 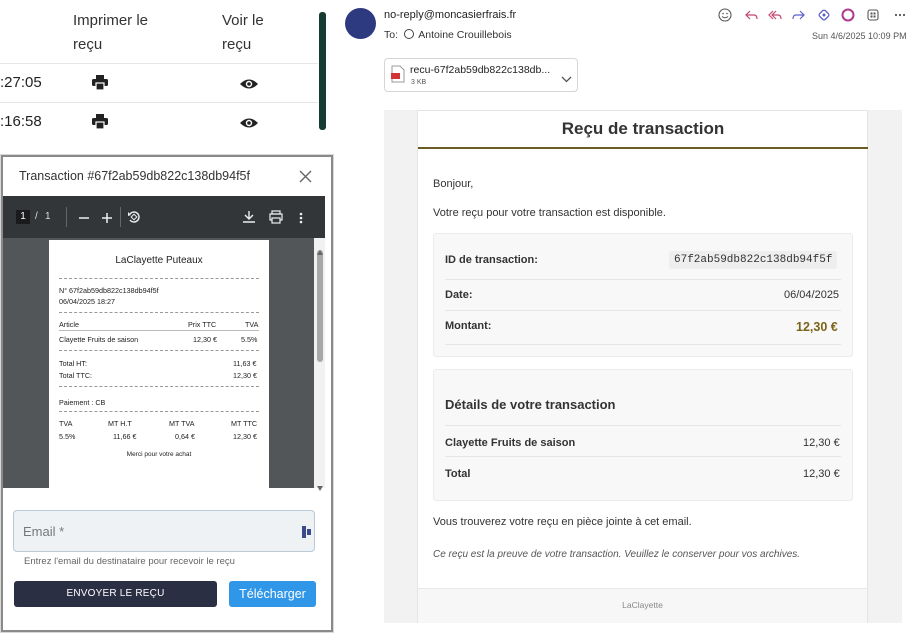 I want to click on receipt-vat-value: 0,64 €, so click(x=185, y=436).